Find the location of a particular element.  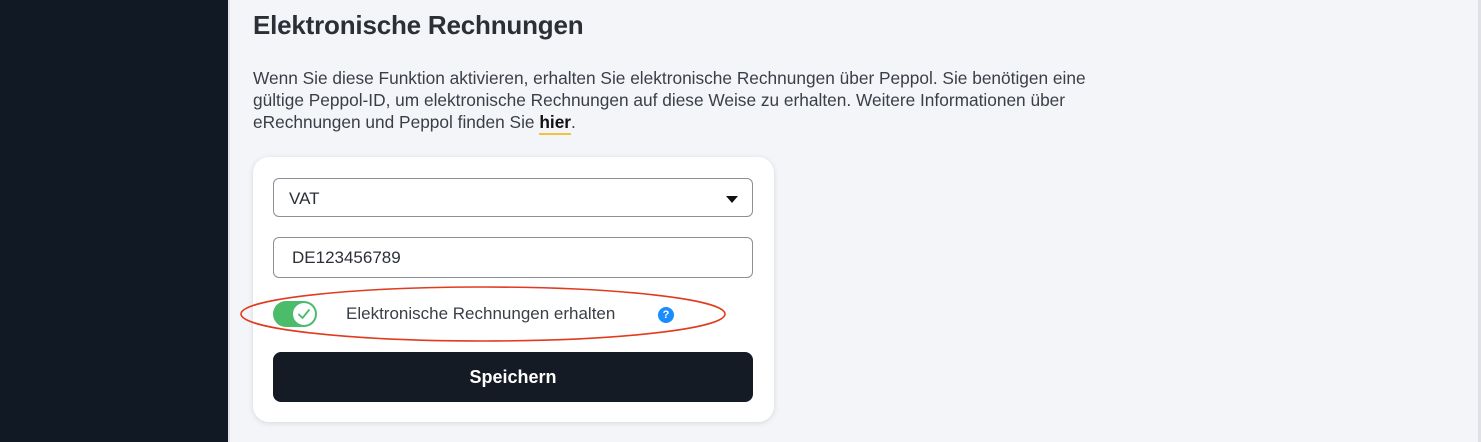

einvoice-toggle is located at coordinates (295, 314).